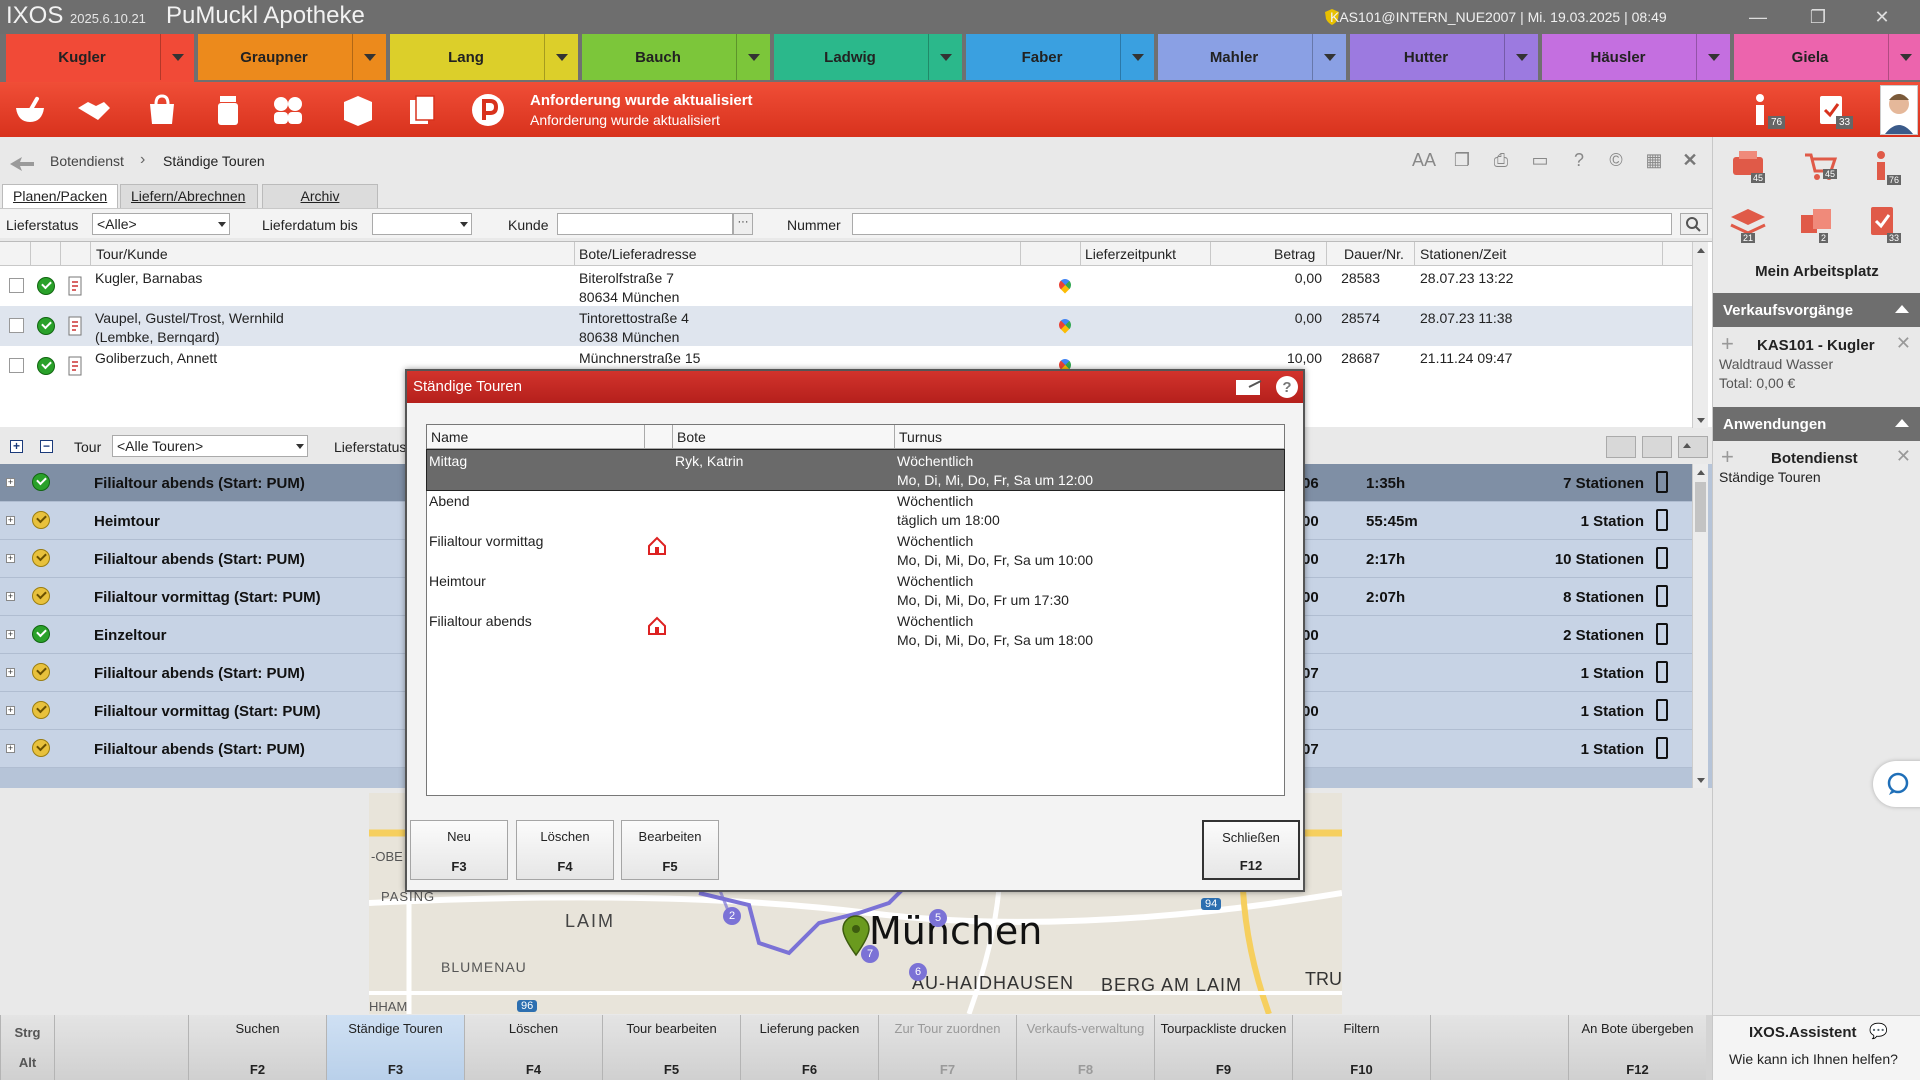 The image size is (1920, 1080). Describe the element at coordinates (320, 196) in the screenshot. I see `tab-archiv: Archiv` at that location.